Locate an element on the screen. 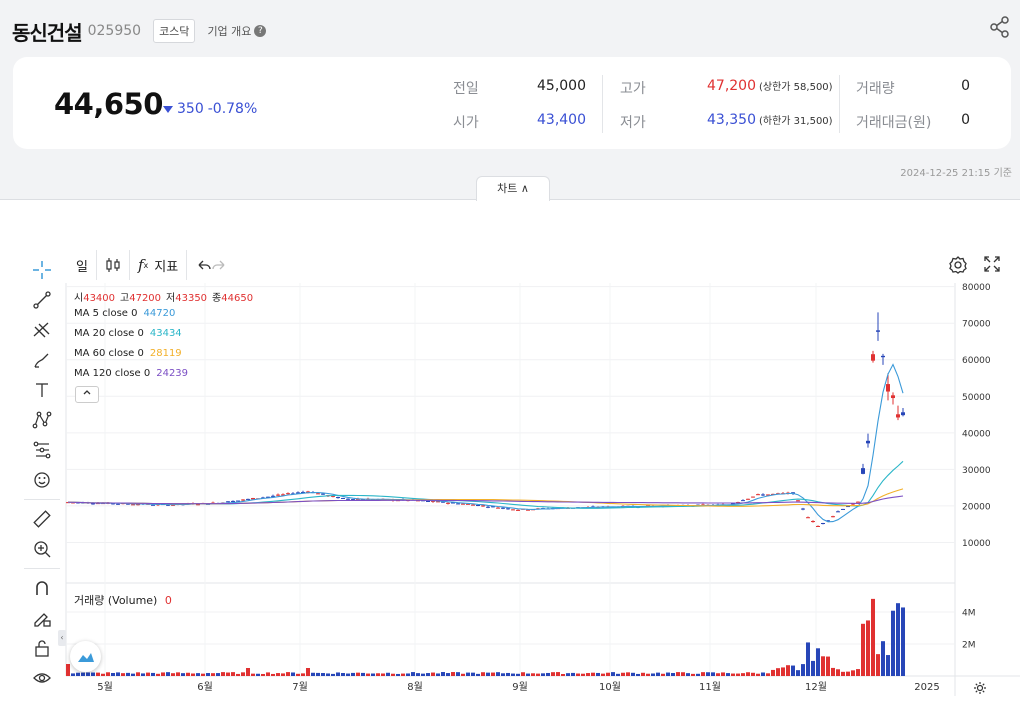 Image resolution: width=1020 pixels, height=707 pixels. ma-legend-item: MA 120 close 0 24239 is located at coordinates (131, 373).